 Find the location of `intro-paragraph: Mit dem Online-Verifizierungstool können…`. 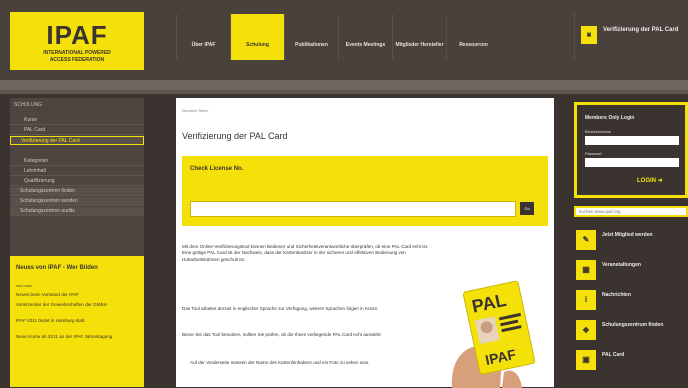

intro-paragraph: Mit dem Online-Verifizierungstool können… is located at coordinates (305, 253).